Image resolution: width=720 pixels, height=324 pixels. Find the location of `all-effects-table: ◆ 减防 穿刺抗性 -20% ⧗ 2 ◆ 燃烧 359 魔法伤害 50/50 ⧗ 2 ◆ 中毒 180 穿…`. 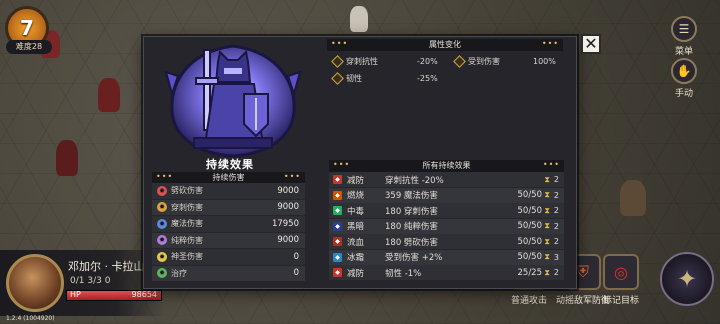

all-effects-table: ◆ 减防 穿刺抗性 -20% ⧗ 2 ◆ 燃烧 359 魔法伤害 50/50 ⧗ 2 ◆ 中毒 180 穿… is located at coordinates (446, 226).